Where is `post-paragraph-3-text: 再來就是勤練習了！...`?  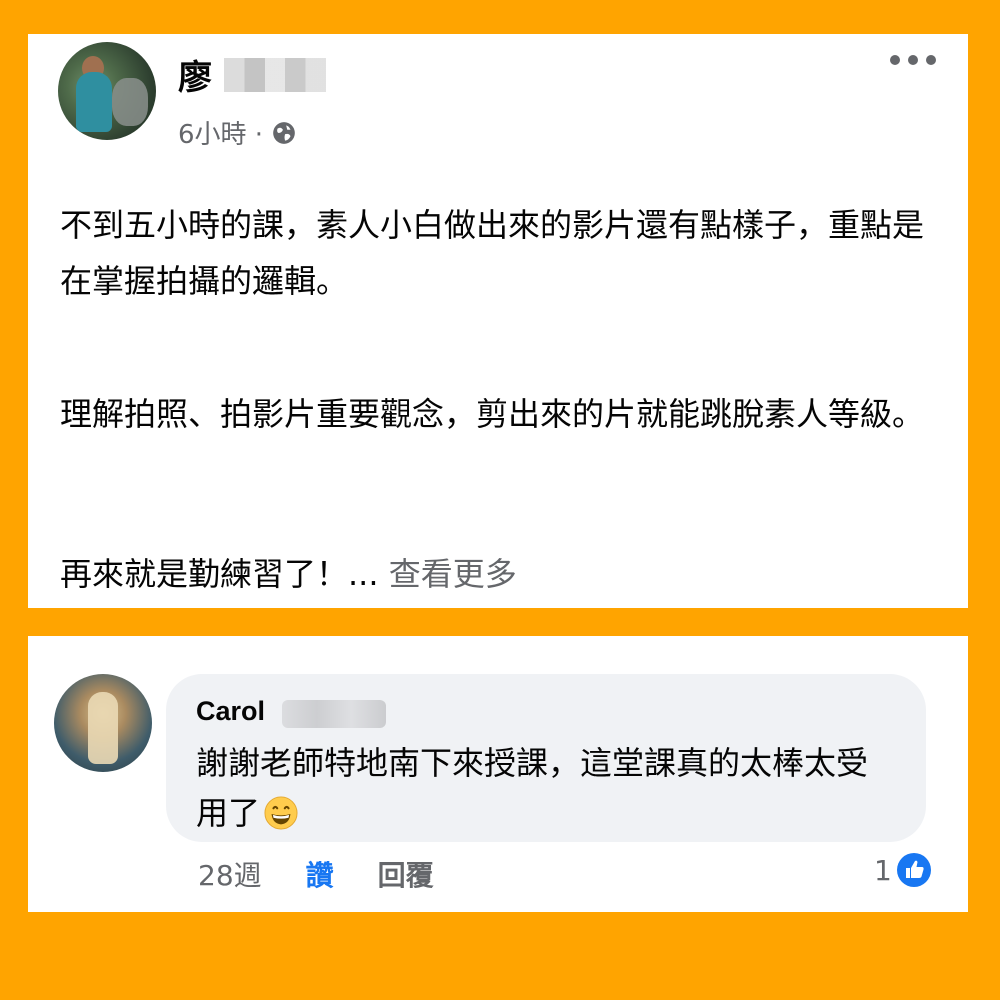
post-paragraph-3-text: 再來就是勤練習了！... is located at coordinates (219, 574).